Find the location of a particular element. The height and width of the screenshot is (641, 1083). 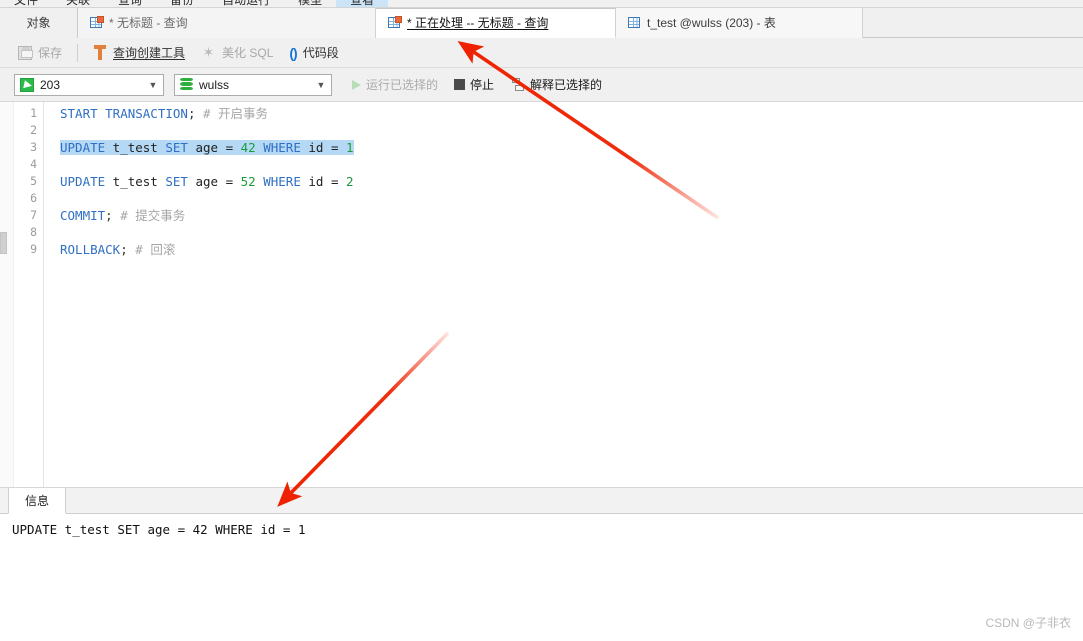

tab-t-test-table: t_test @wulss (203) - 表 is located at coordinates (739, 23).